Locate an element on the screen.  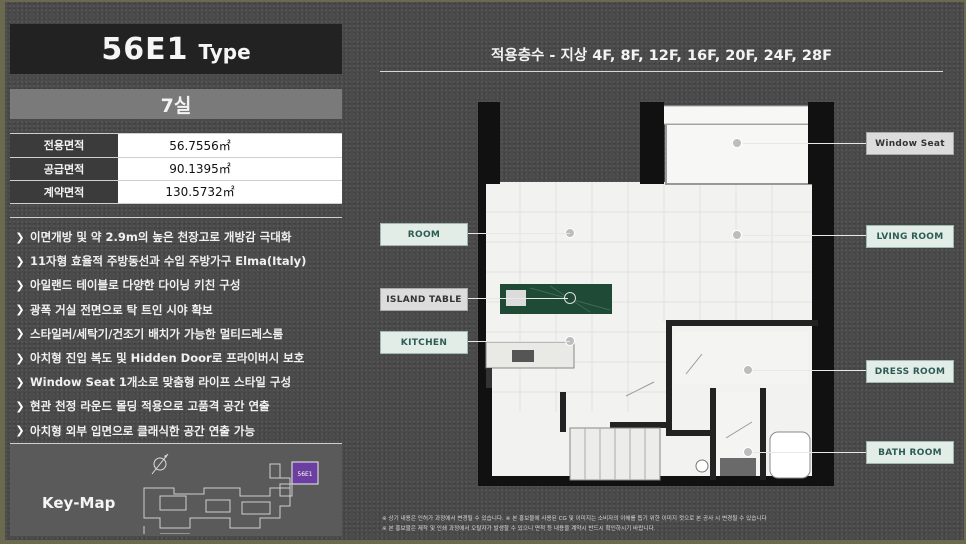
area-value: 130.5732㎡ is located at coordinates (230, 192).